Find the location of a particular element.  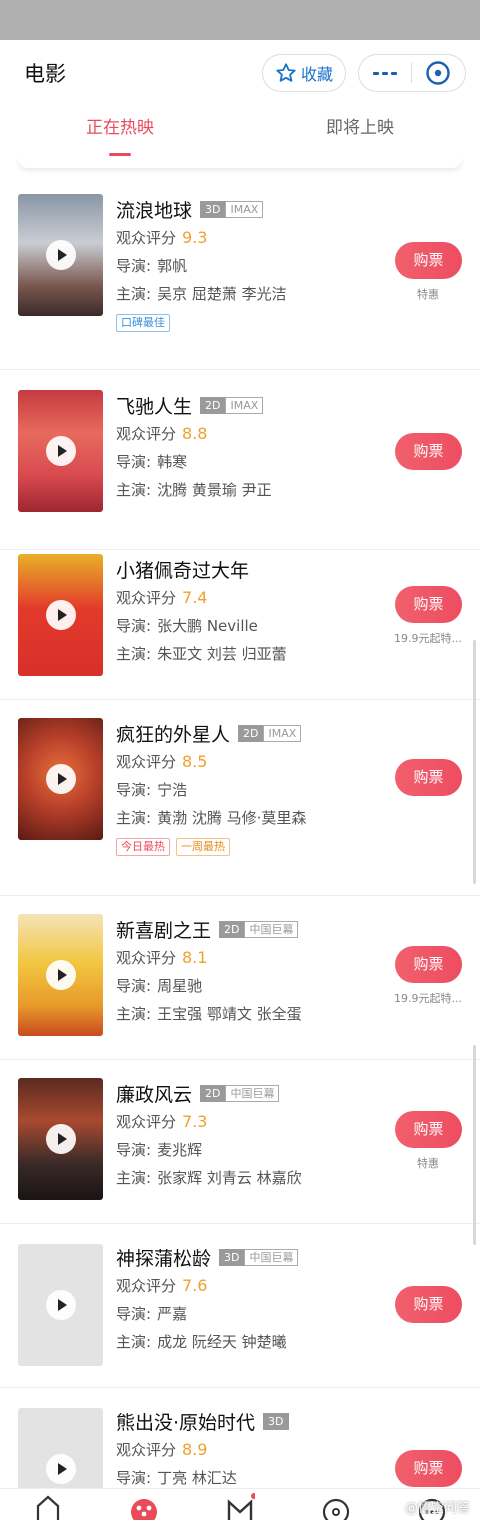

movie-director: 韩寒 is located at coordinates (172, 462).